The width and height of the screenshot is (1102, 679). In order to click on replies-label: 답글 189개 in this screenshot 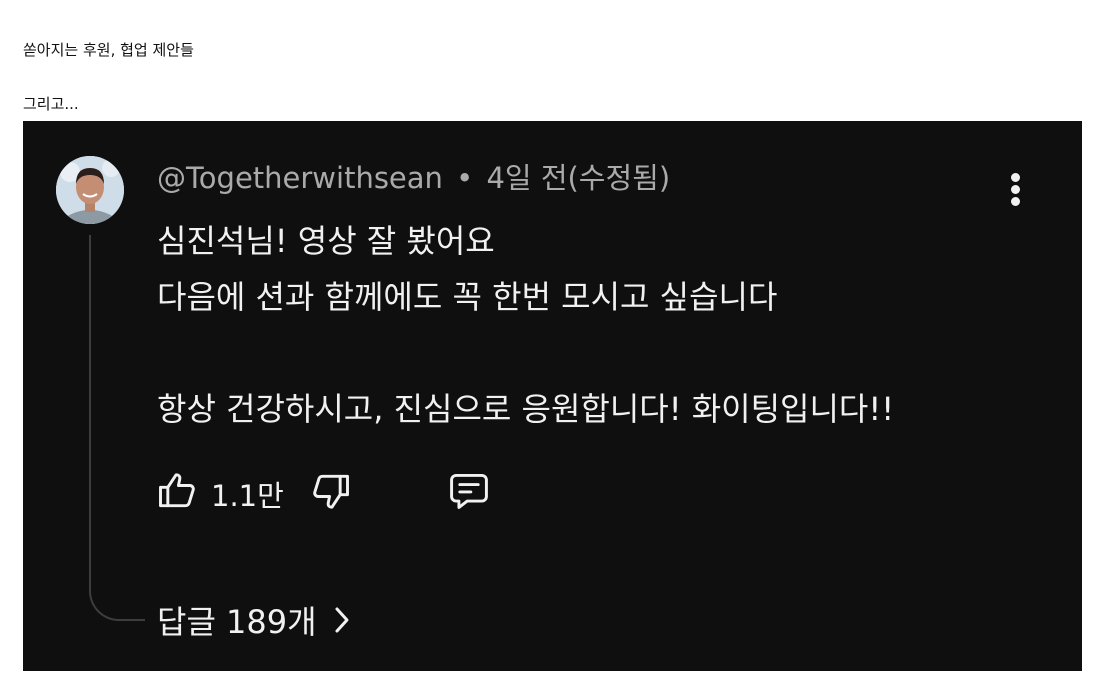, I will do `click(237, 622)`.